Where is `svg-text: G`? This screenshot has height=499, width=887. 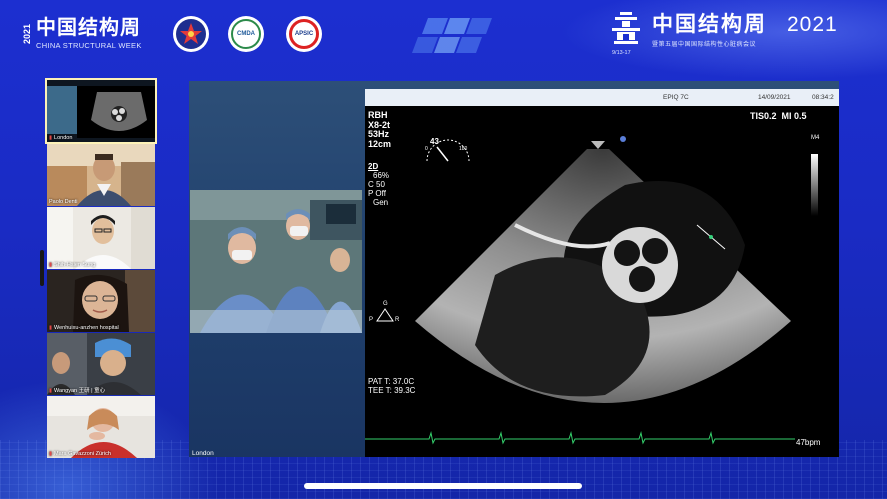
svg-text: G is located at coordinates (385, 304).